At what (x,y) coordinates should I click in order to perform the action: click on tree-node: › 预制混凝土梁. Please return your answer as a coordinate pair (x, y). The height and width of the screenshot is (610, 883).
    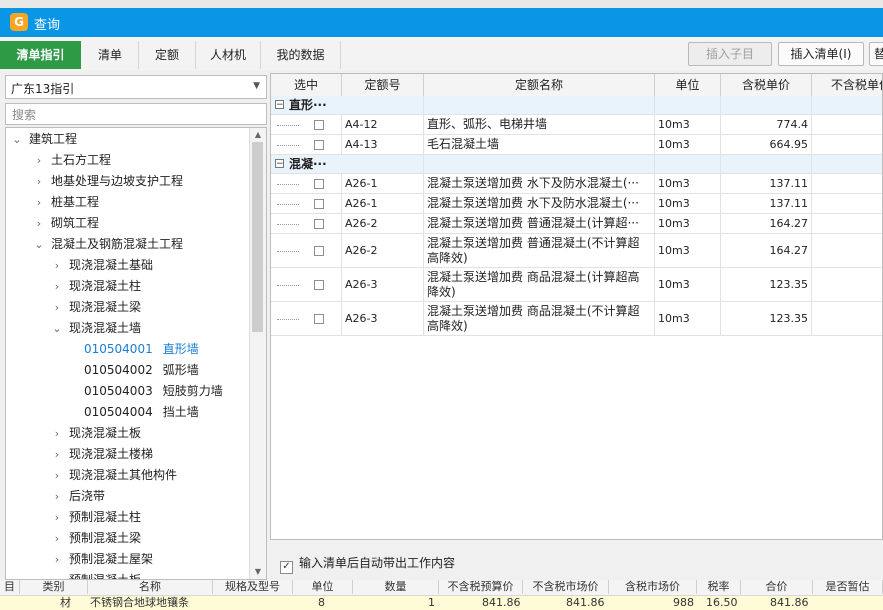
    Looking at the image, I should click on (95, 538).